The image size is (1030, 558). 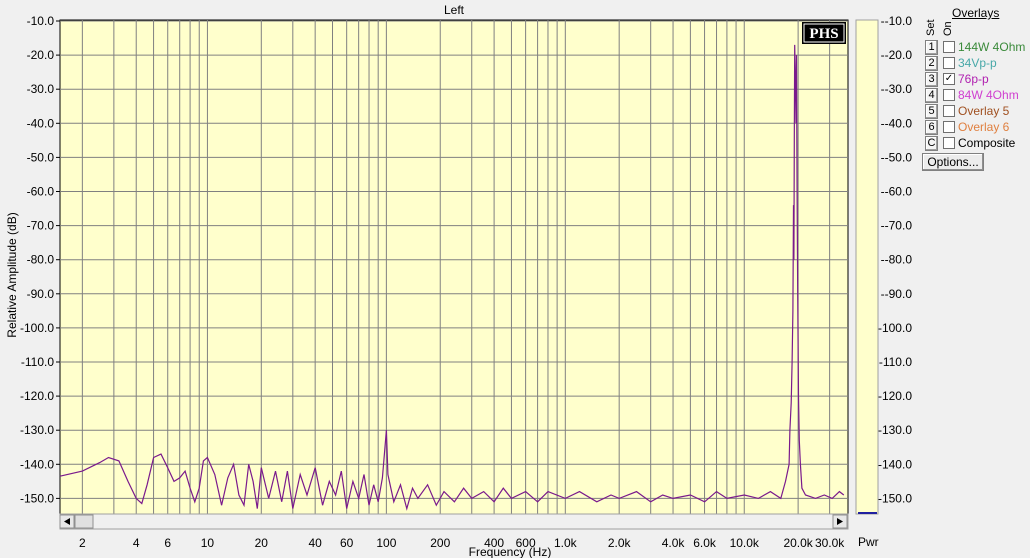 What do you see at coordinates (566, 543) in the screenshot?
I see `x-tick-label: 1.0k` at bounding box center [566, 543].